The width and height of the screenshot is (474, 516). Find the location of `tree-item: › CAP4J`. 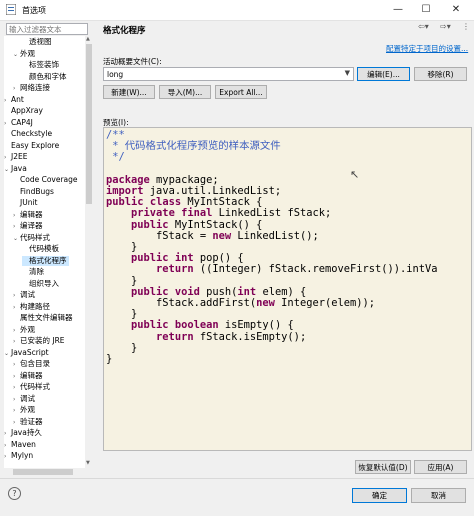

tree-item: › CAP4J is located at coordinates (19, 123).